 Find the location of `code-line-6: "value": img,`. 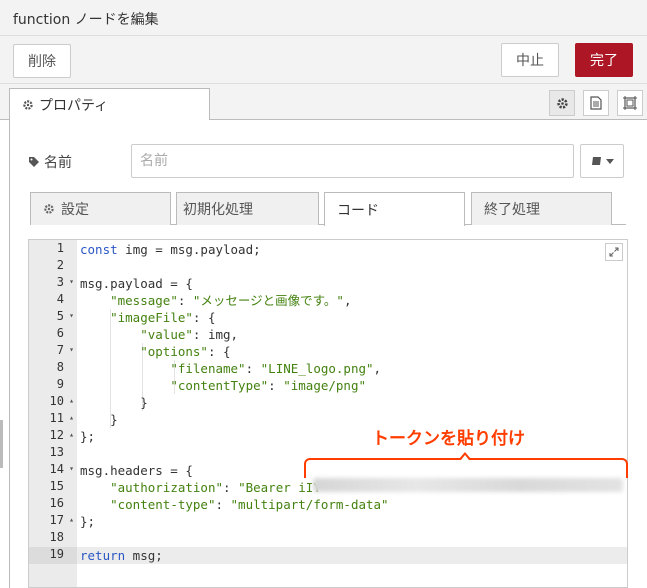

code-line-6: "value": img, is located at coordinates (189, 334).